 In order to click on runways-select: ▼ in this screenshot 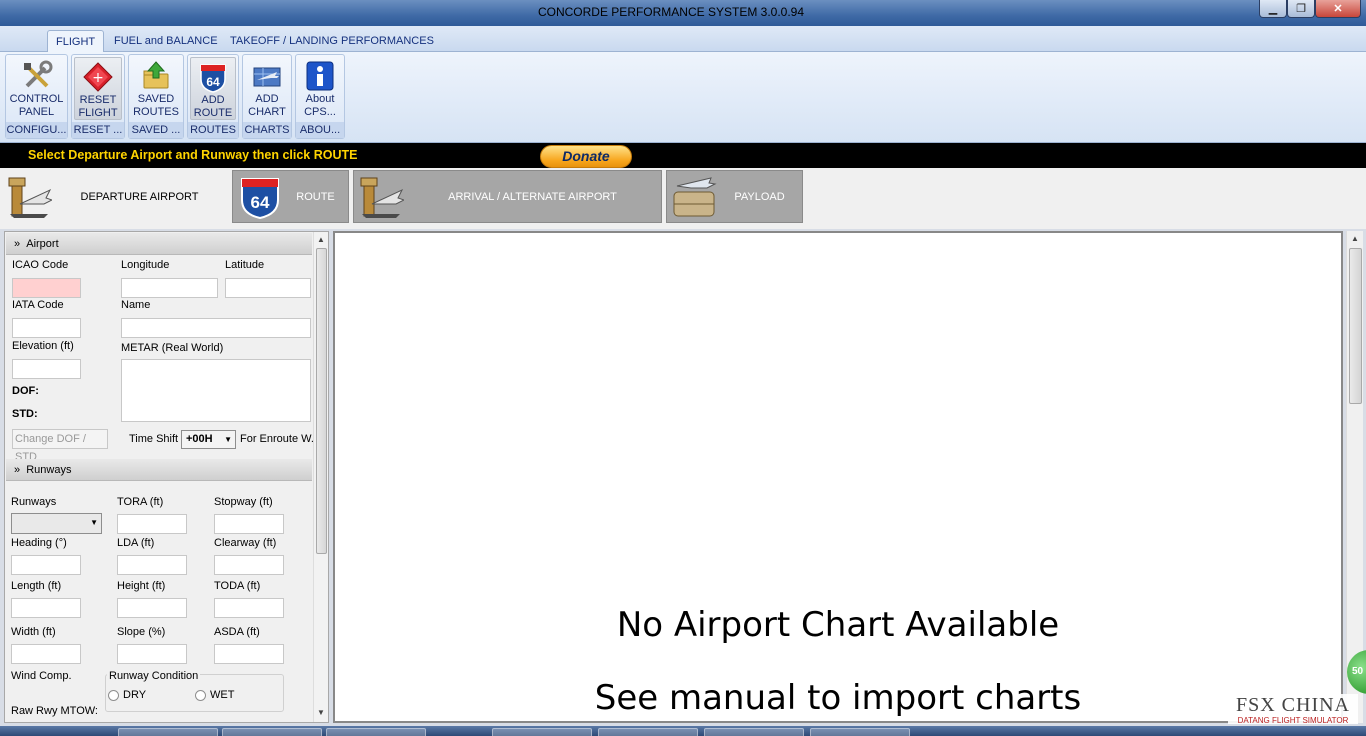, I will do `click(56, 523)`.